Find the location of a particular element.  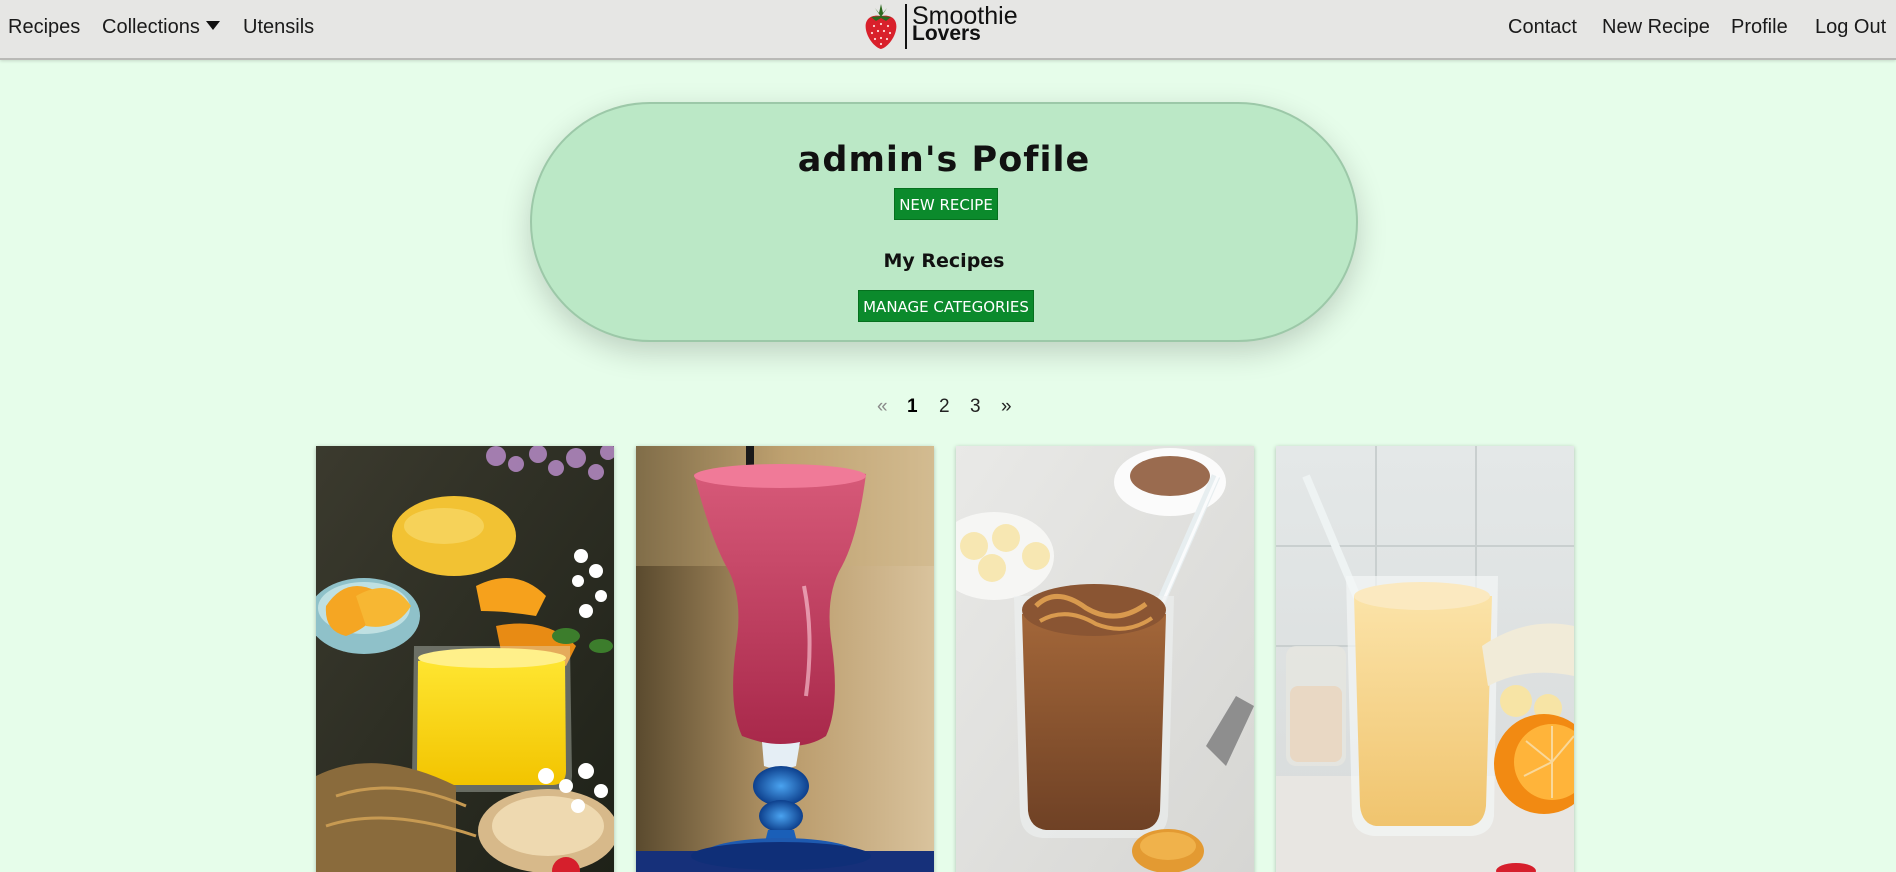

orange-banana-smoothie-photo is located at coordinates (1425, 659).